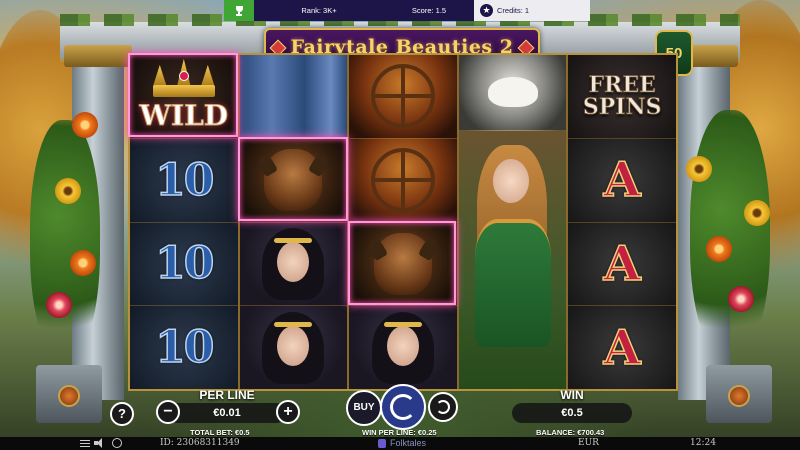 This screenshot has width=800, height=450. What do you see at coordinates (622, 107) in the screenshot?
I see `spins-label: SPINS` at bounding box center [622, 107].